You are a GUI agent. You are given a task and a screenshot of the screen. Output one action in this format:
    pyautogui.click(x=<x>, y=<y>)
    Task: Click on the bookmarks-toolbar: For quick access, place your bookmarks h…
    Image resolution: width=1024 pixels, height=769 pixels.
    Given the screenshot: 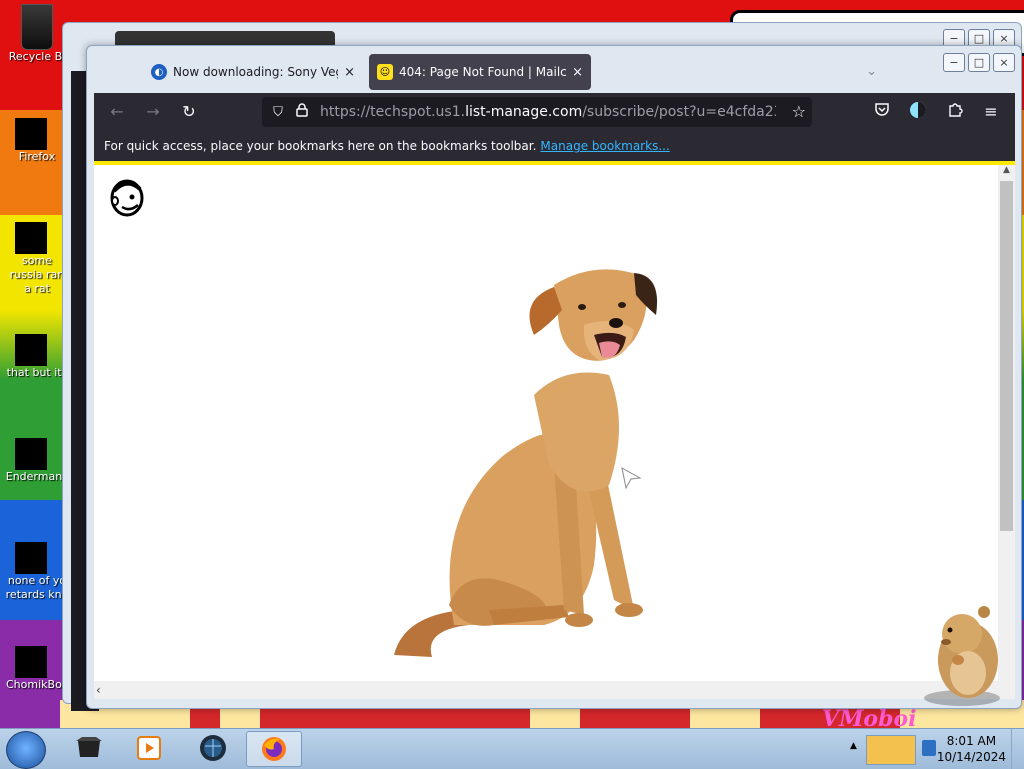 What is the action you would take?
    pyautogui.click(x=554, y=146)
    